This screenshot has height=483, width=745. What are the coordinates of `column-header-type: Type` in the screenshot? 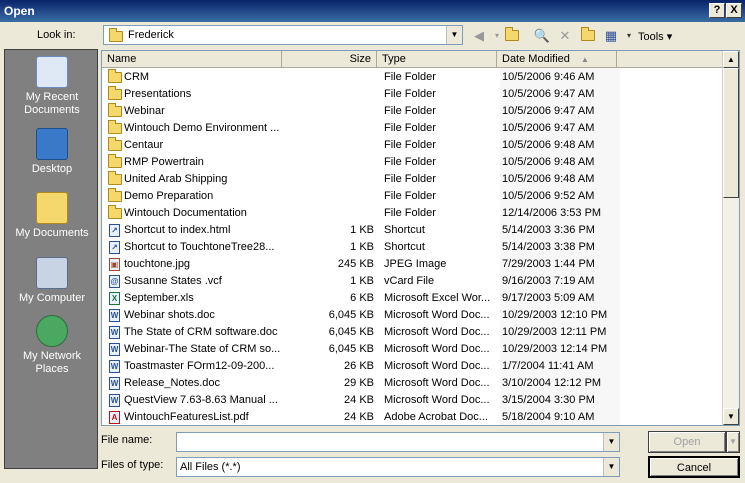 It's located at (437, 59).